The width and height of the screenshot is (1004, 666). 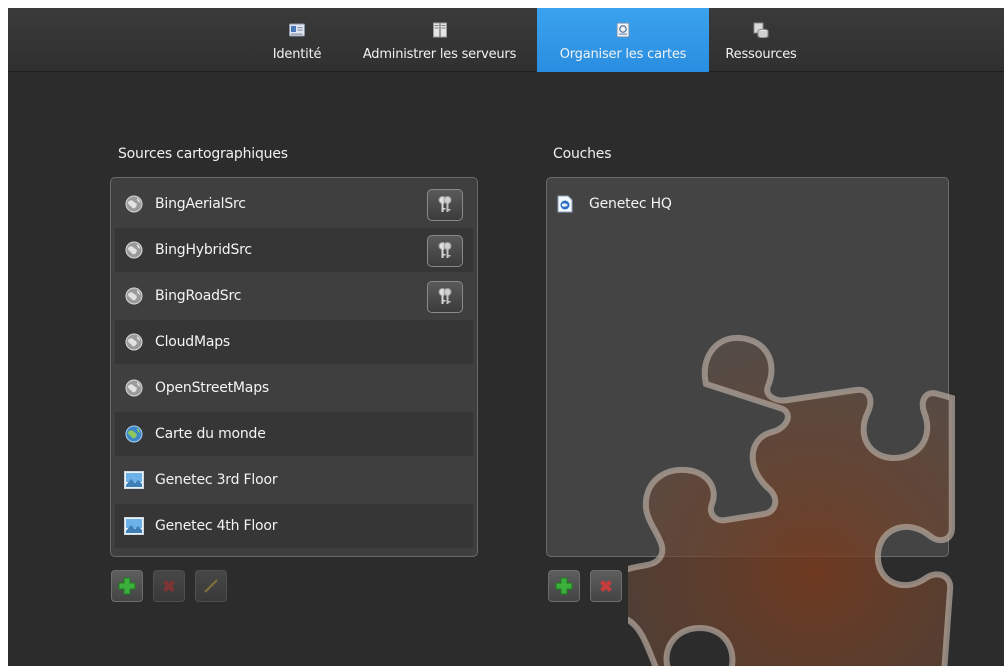 What do you see at coordinates (210, 434) in the screenshot?
I see `list-item-label: Carte du monde` at bounding box center [210, 434].